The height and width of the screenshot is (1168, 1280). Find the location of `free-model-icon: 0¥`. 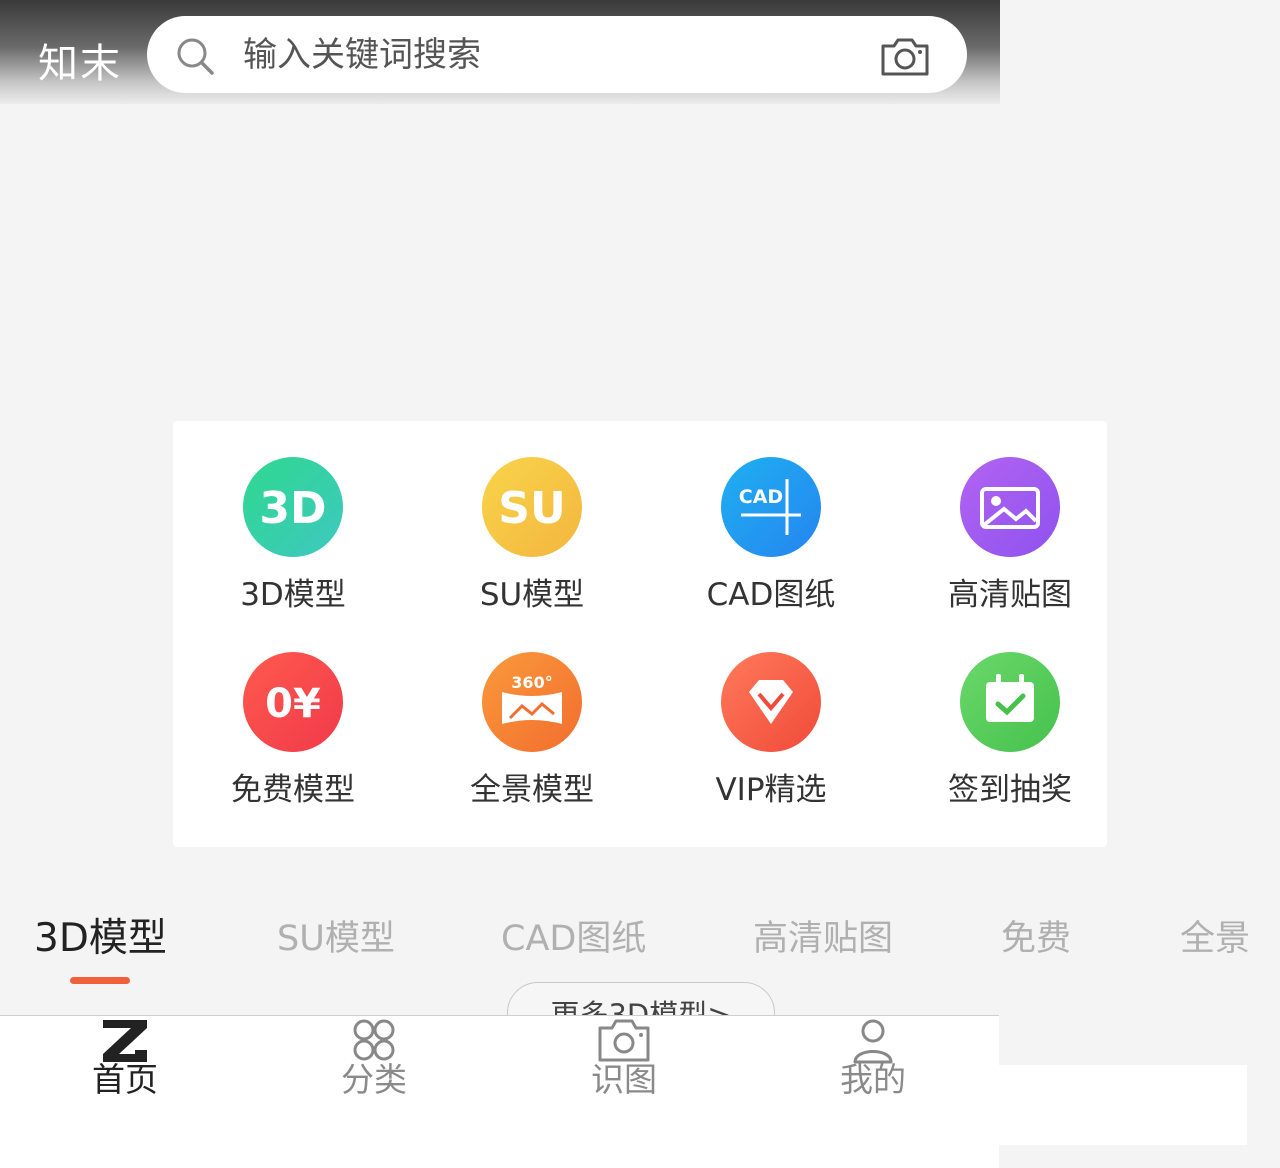

free-model-icon: 0¥ is located at coordinates (293, 702).